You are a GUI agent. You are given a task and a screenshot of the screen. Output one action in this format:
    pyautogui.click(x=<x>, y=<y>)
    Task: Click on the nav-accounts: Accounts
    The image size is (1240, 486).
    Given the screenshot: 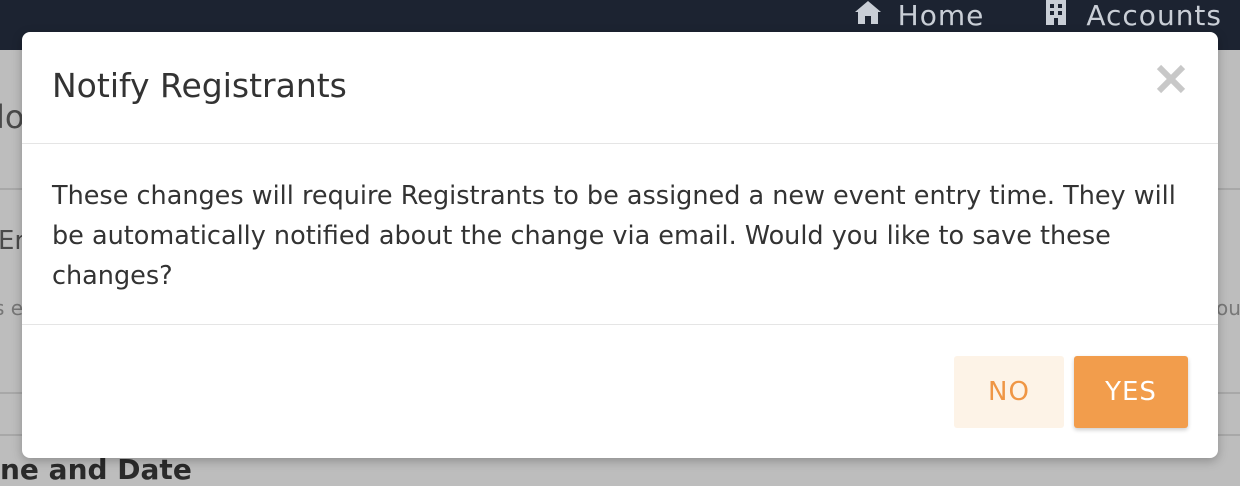 What is the action you would take?
    pyautogui.click(x=1132, y=16)
    